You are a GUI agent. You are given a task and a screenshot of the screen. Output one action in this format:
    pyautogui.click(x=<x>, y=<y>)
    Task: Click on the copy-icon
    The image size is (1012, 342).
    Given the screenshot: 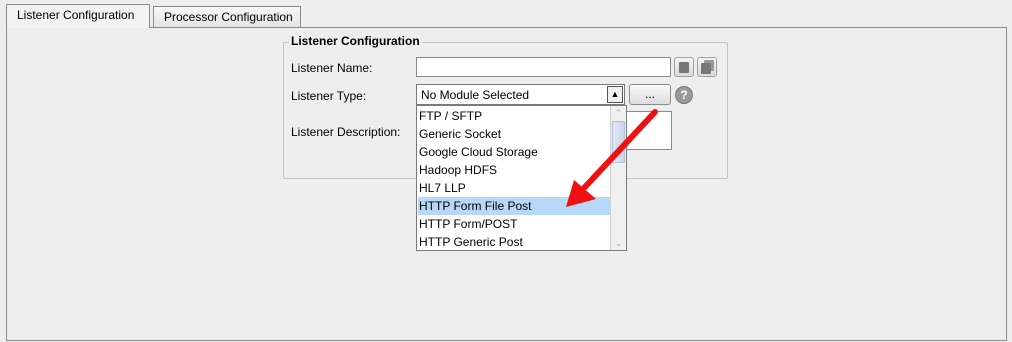 What is the action you would take?
    pyautogui.click(x=684, y=67)
    